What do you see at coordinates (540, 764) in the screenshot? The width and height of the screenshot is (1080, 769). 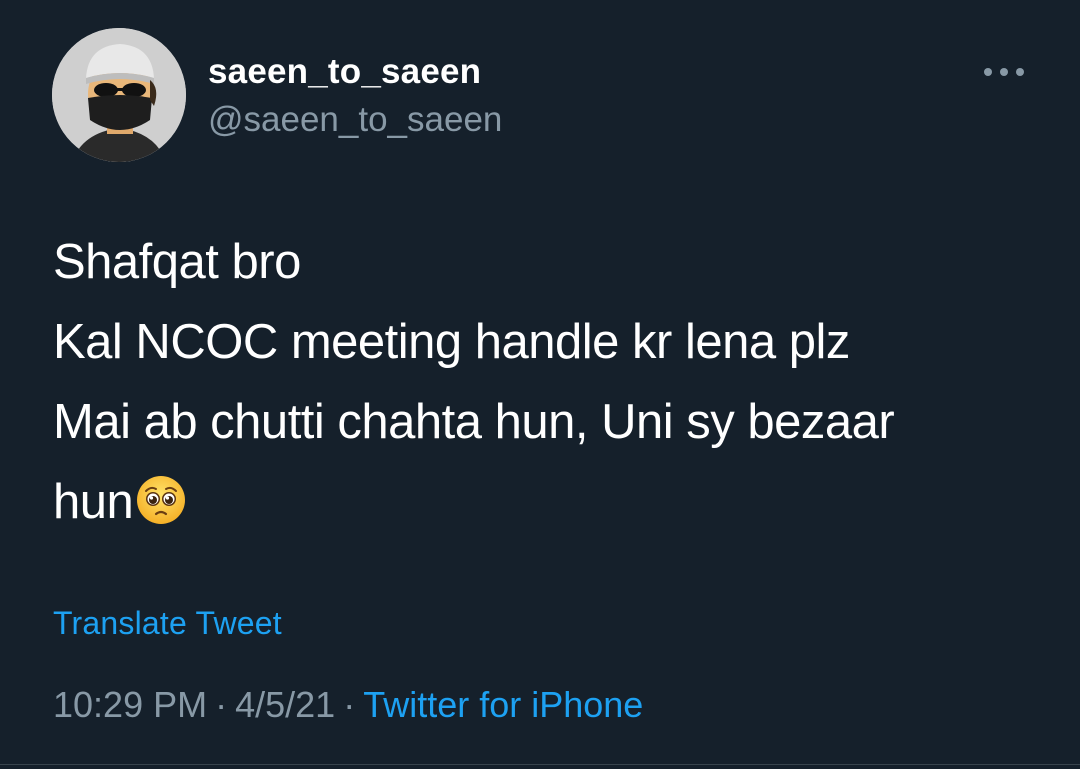 I see `divider` at bounding box center [540, 764].